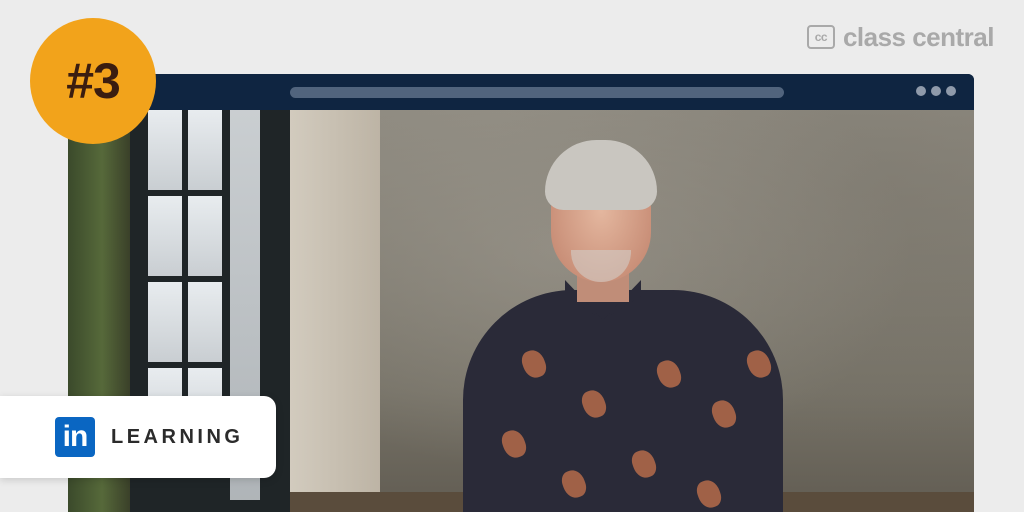 The image size is (1024, 512). What do you see at coordinates (537, 92) in the screenshot?
I see `address-bar` at bounding box center [537, 92].